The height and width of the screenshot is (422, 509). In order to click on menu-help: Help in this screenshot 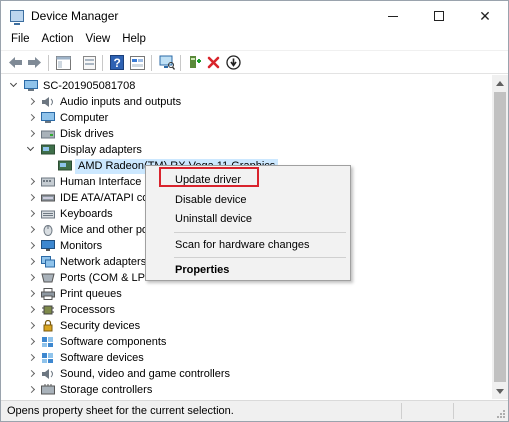, I will do `click(134, 40)`.